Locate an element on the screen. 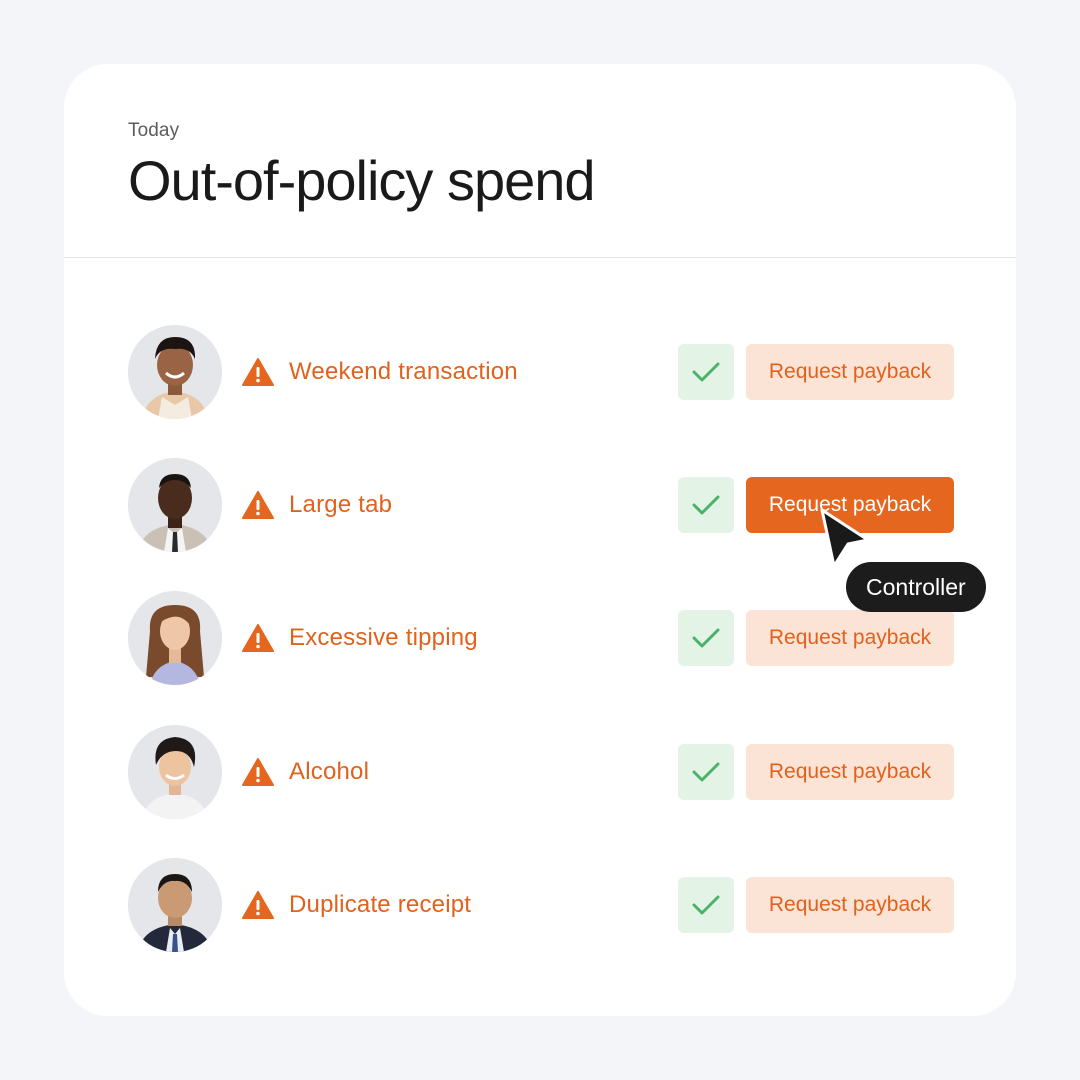 The image size is (1080, 1080). date-label: Today is located at coordinates (154, 130).